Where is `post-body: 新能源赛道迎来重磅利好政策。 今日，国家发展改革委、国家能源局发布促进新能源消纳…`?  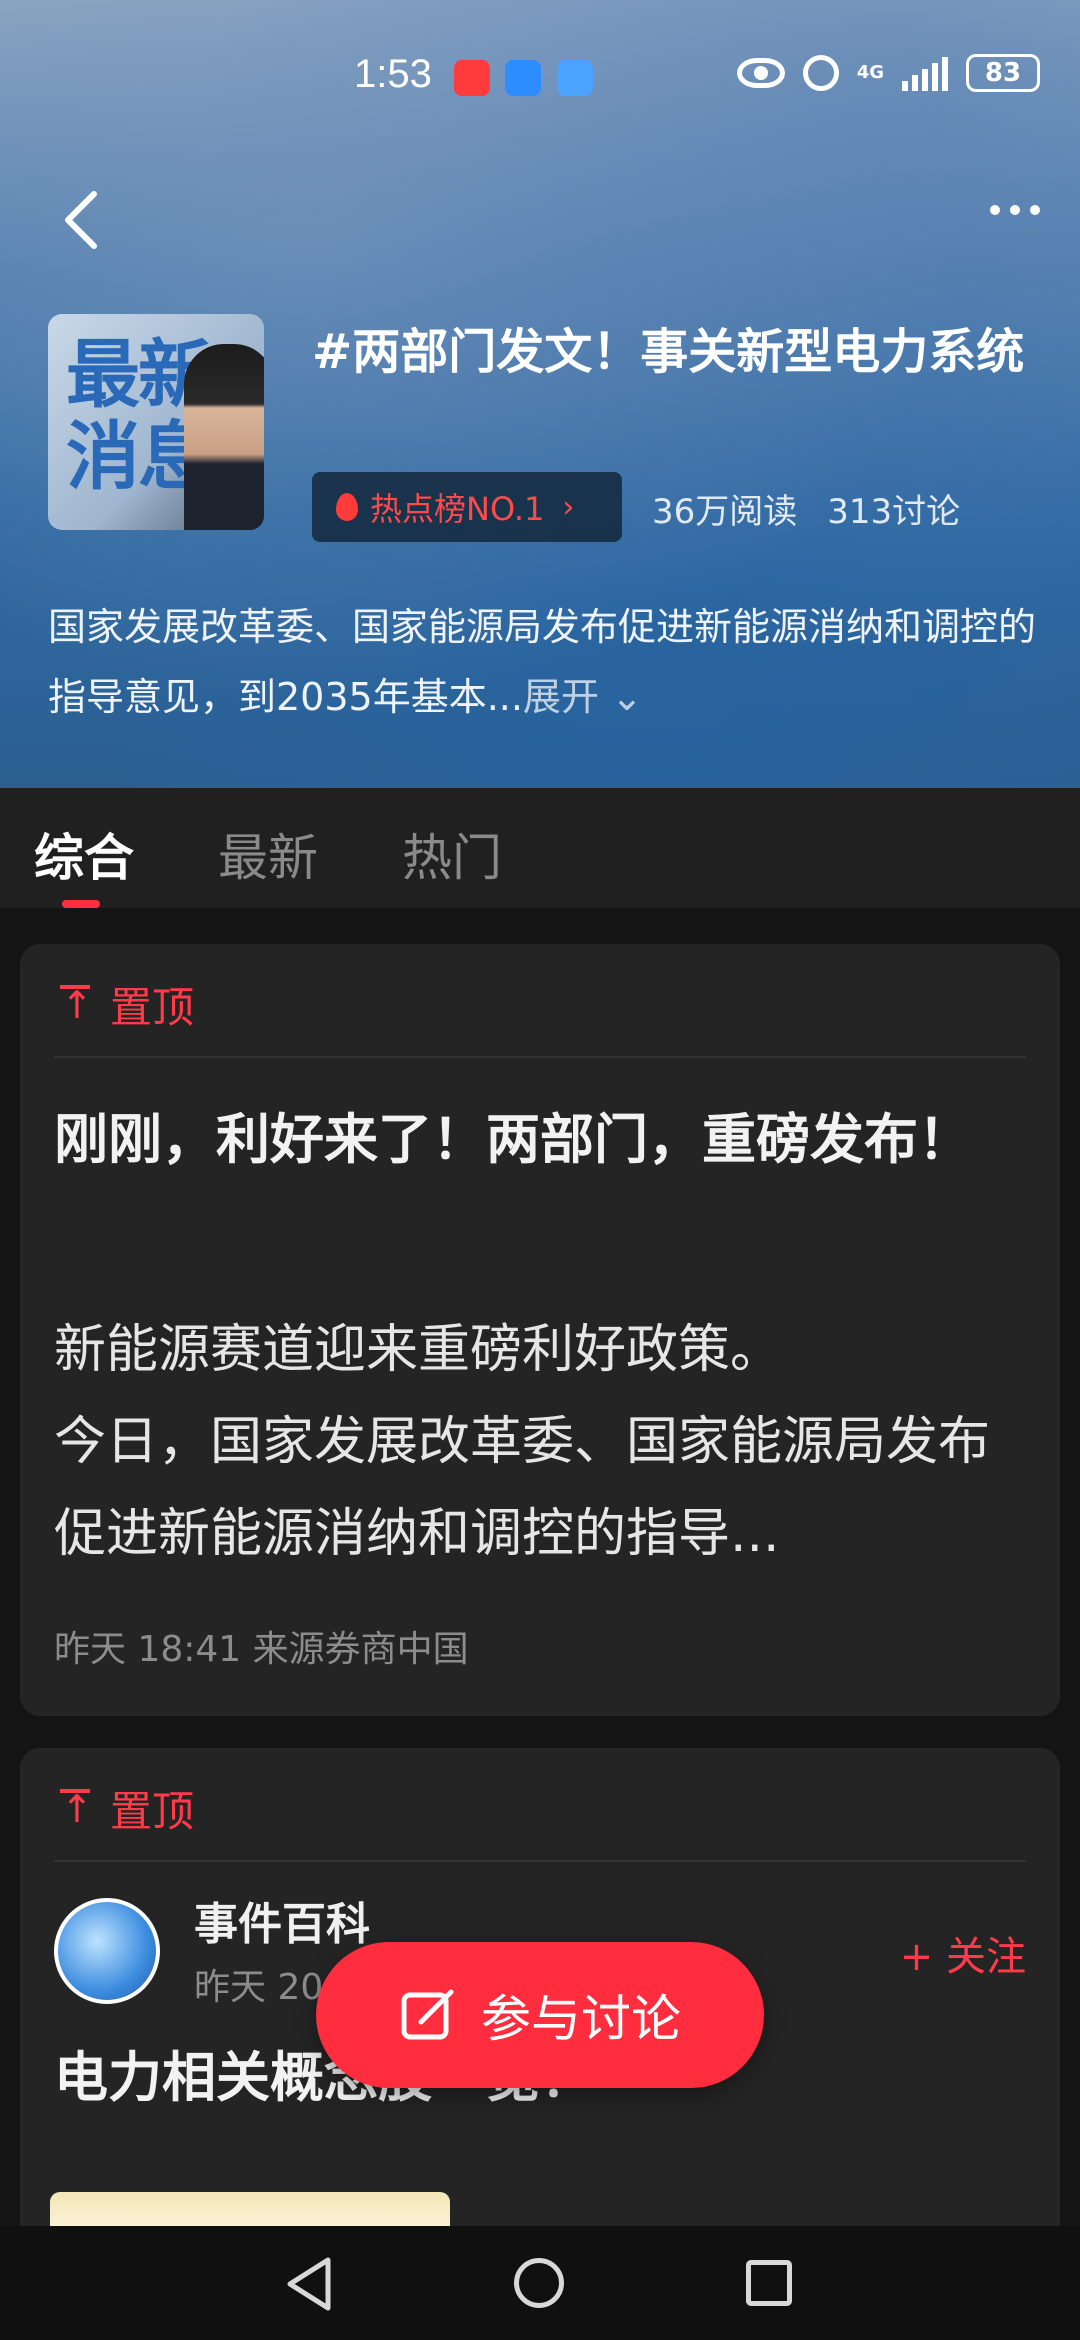 post-body: 新能源赛道迎来重磅利好政策。 今日，国家发展改革委、国家能源局发布促进新能源消纳… is located at coordinates (544, 1442).